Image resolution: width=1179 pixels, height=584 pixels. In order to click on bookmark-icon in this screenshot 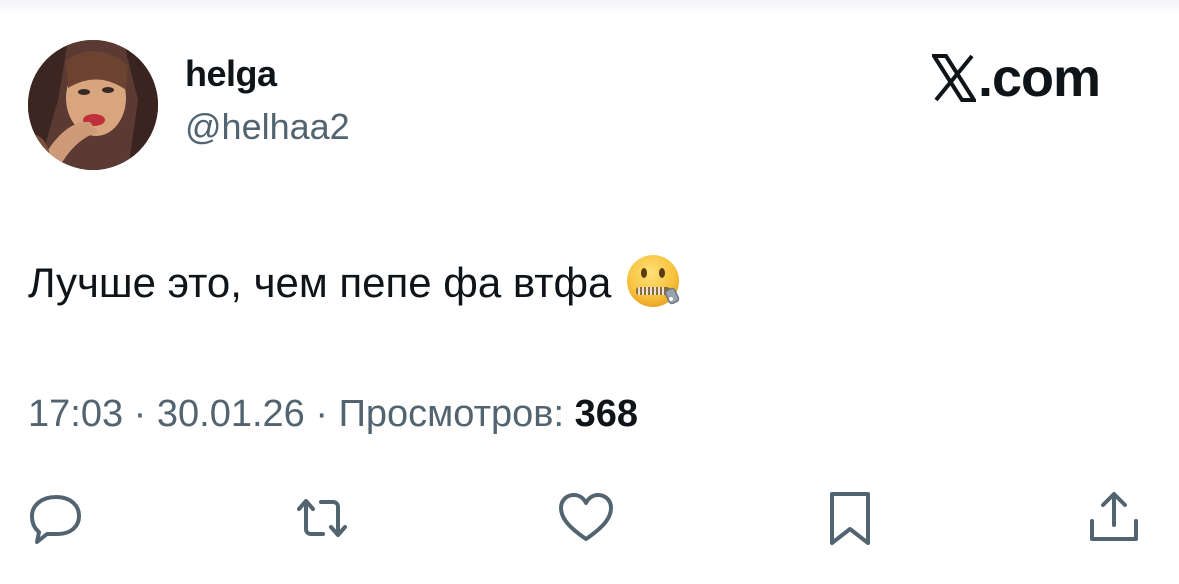, I will do `click(850, 518)`.